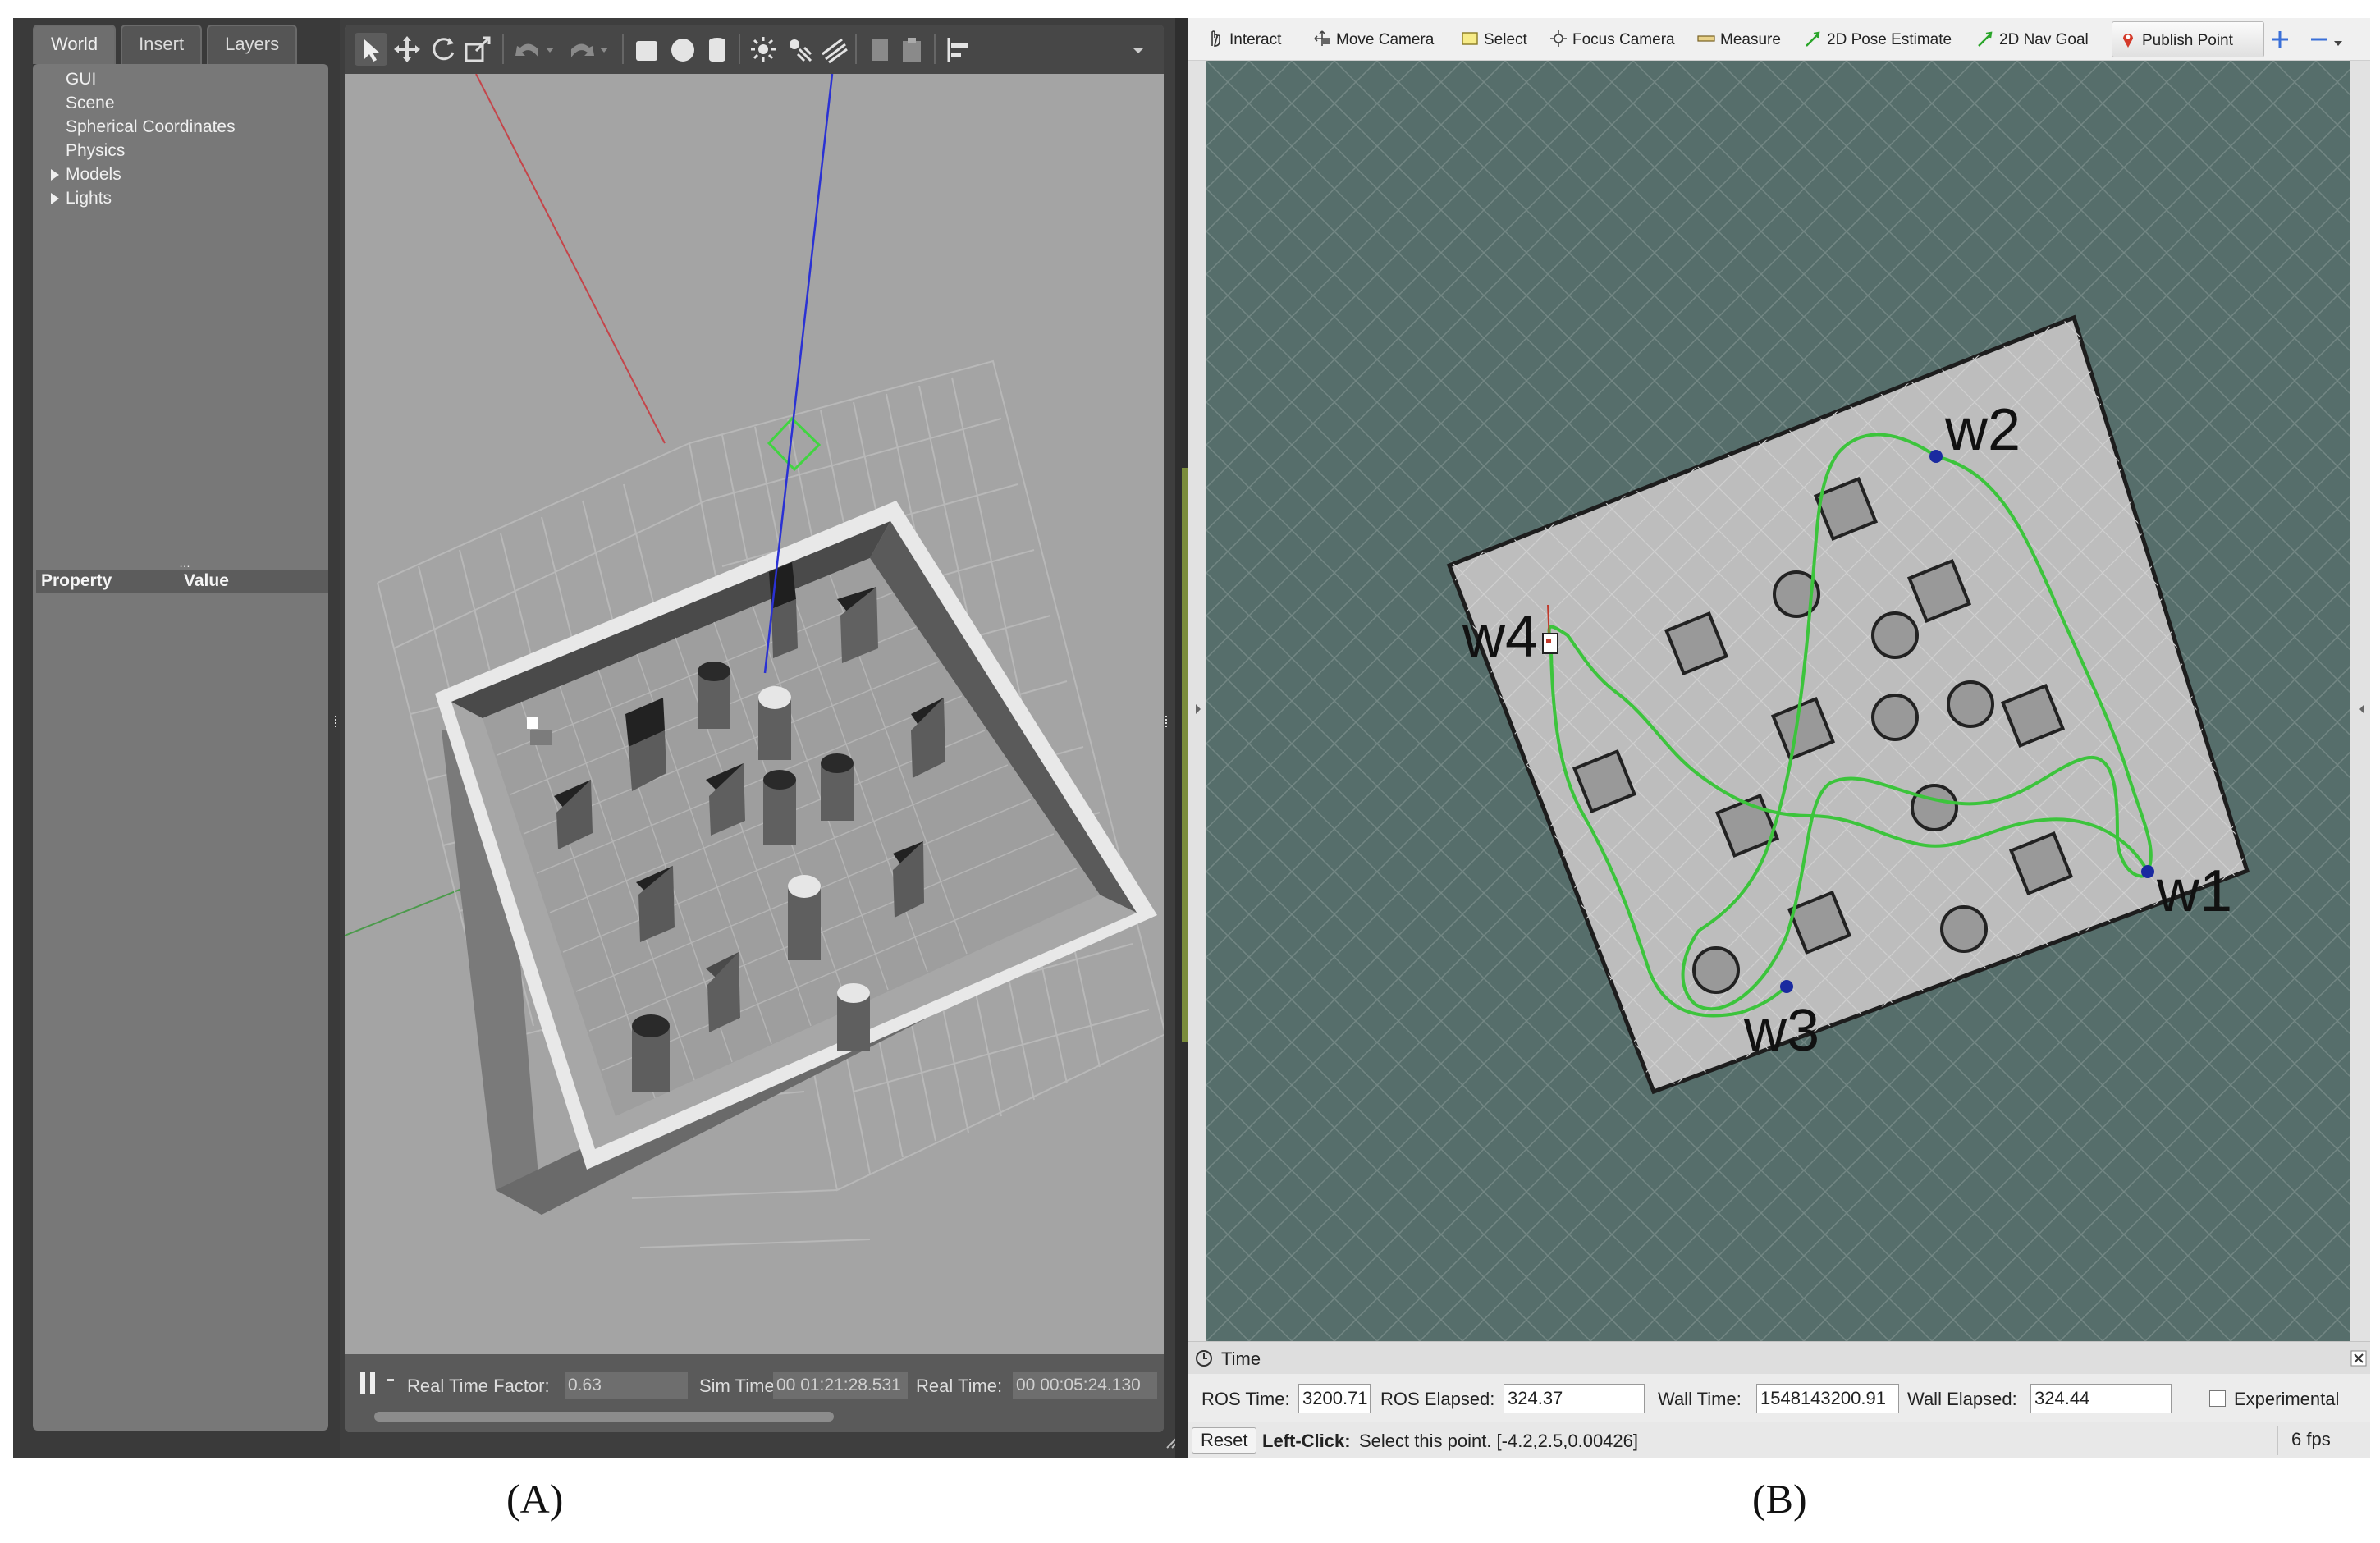 This screenshot has height=1543, width=2380. What do you see at coordinates (682, 49) in the screenshot?
I see `sphere-shape-icon` at bounding box center [682, 49].